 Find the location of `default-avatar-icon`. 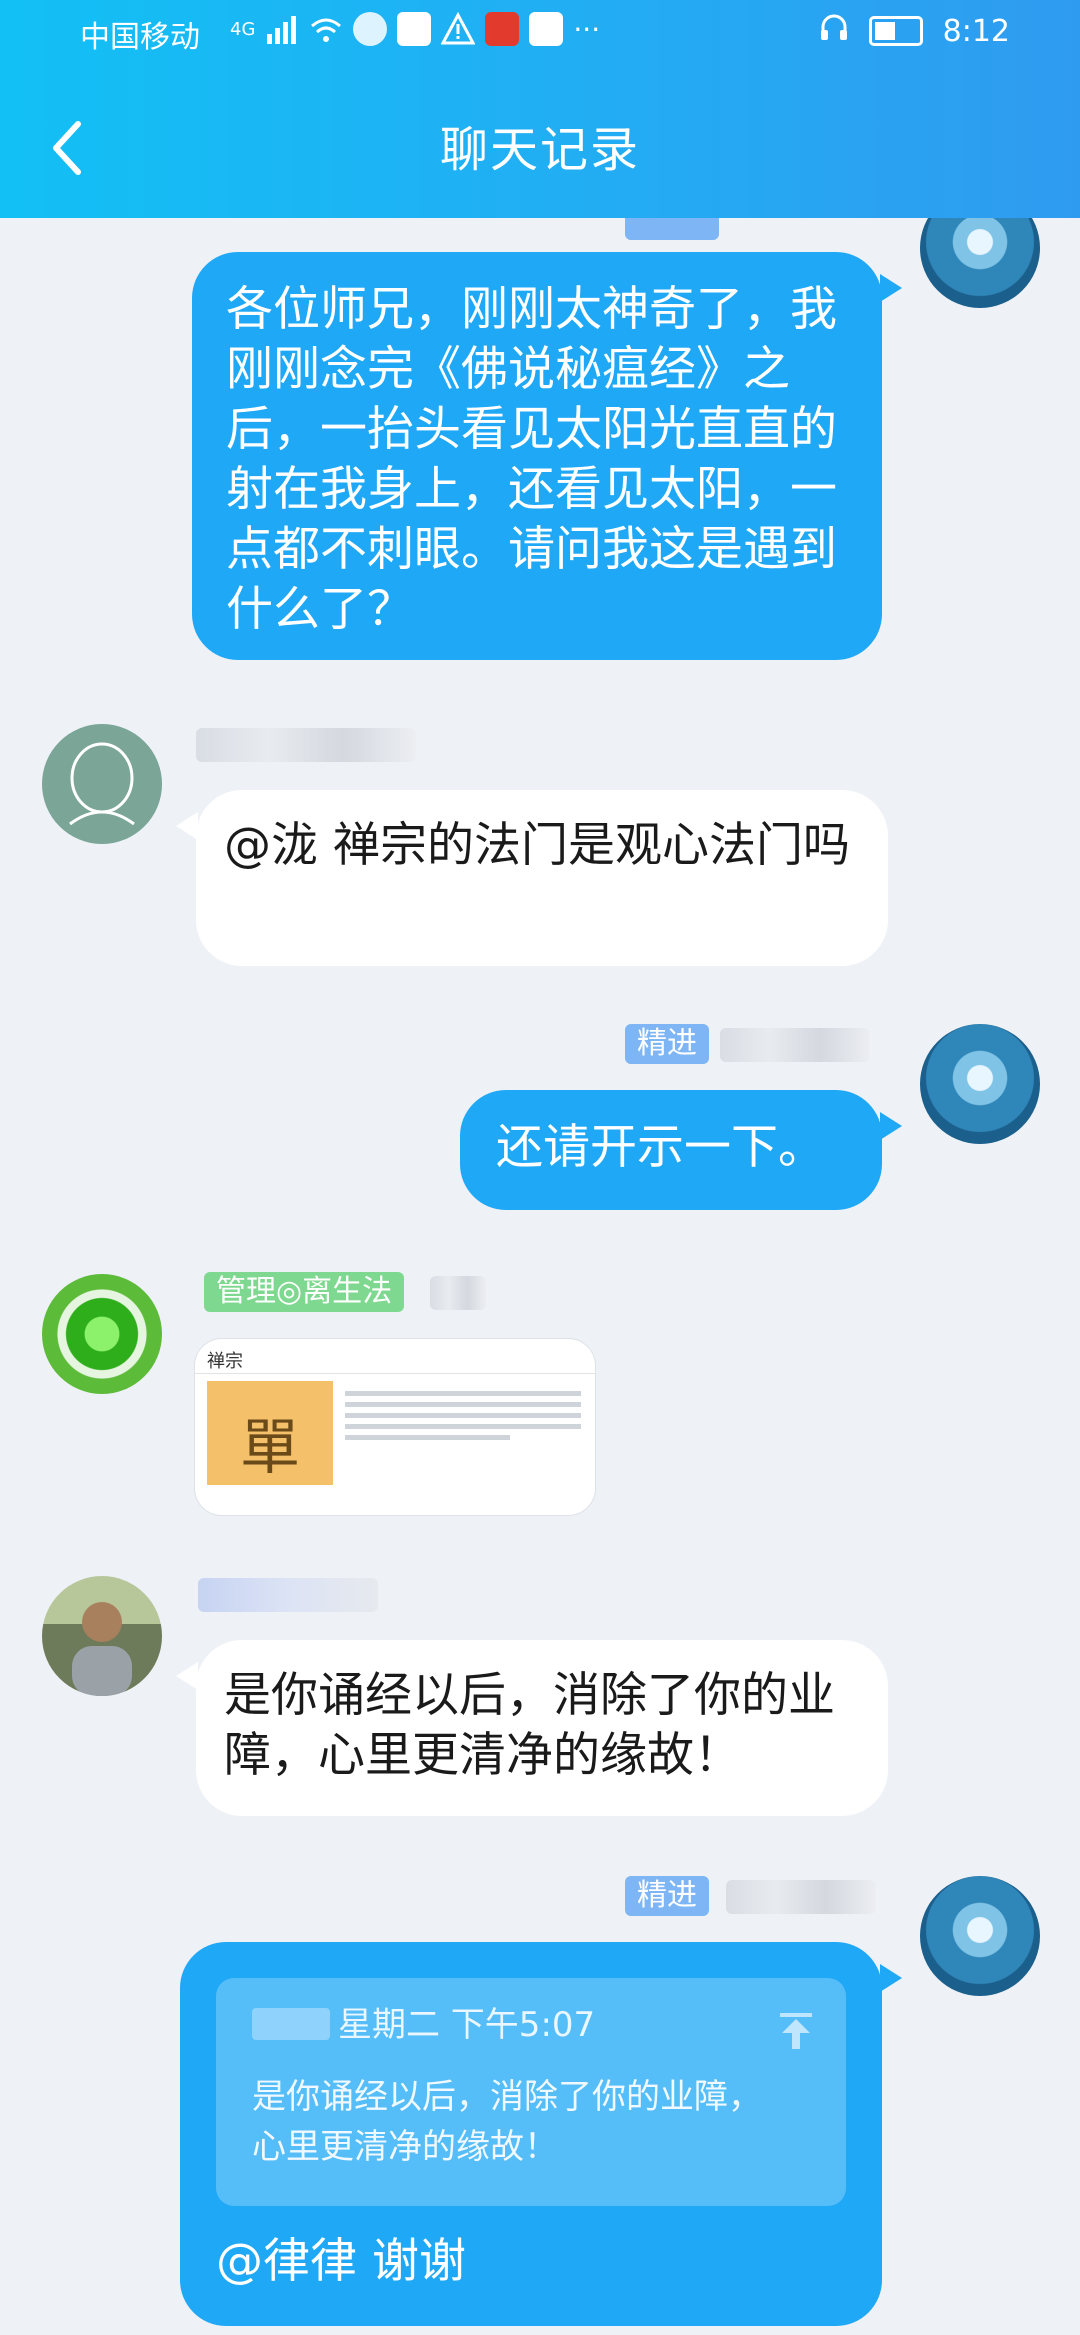

default-avatar-icon is located at coordinates (102, 784).